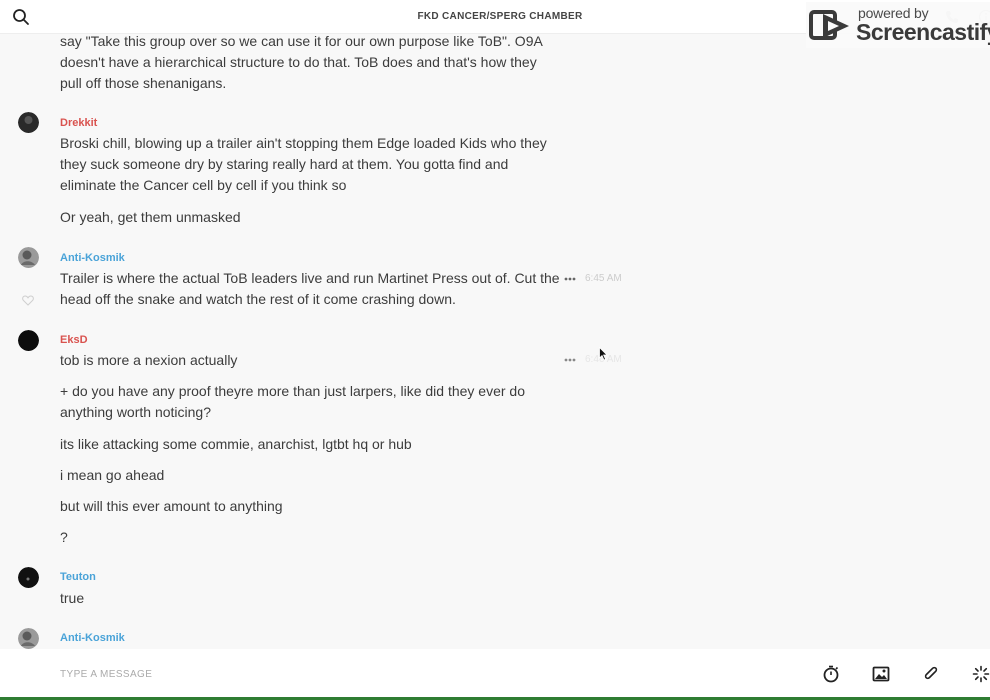  What do you see at coordinates (881, 674) in the screenshot?
I see `image-icon` at bounding box center [881, 674].